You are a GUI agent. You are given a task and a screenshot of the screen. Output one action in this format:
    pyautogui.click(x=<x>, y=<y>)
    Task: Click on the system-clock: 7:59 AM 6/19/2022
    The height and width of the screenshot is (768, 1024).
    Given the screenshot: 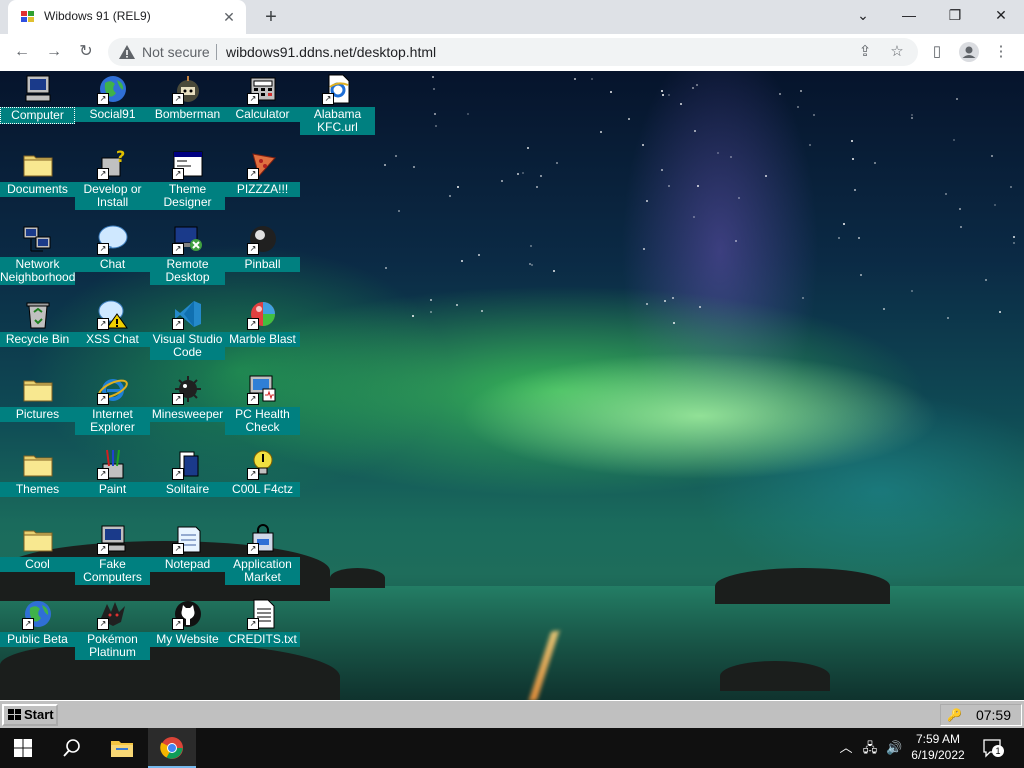 What is the action you would take?
    pyautogui.click(x=938, y=747)
    